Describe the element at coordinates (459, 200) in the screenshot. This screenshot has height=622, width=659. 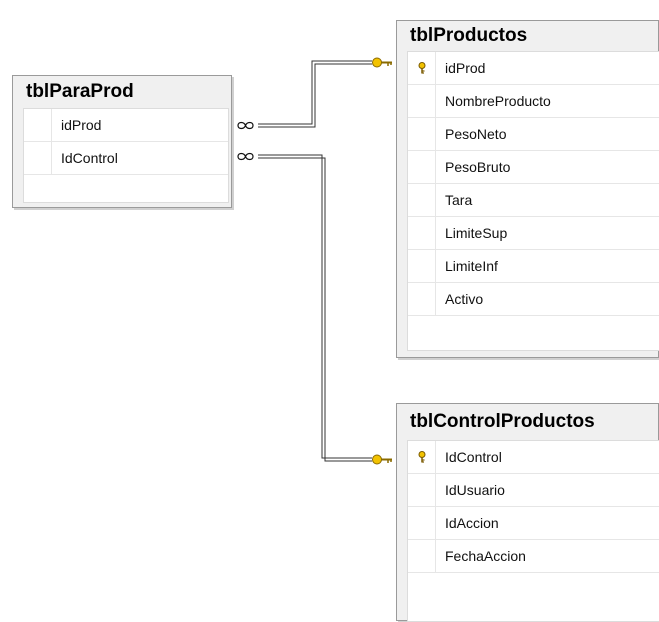
I see `column-name: Tara` at that location.